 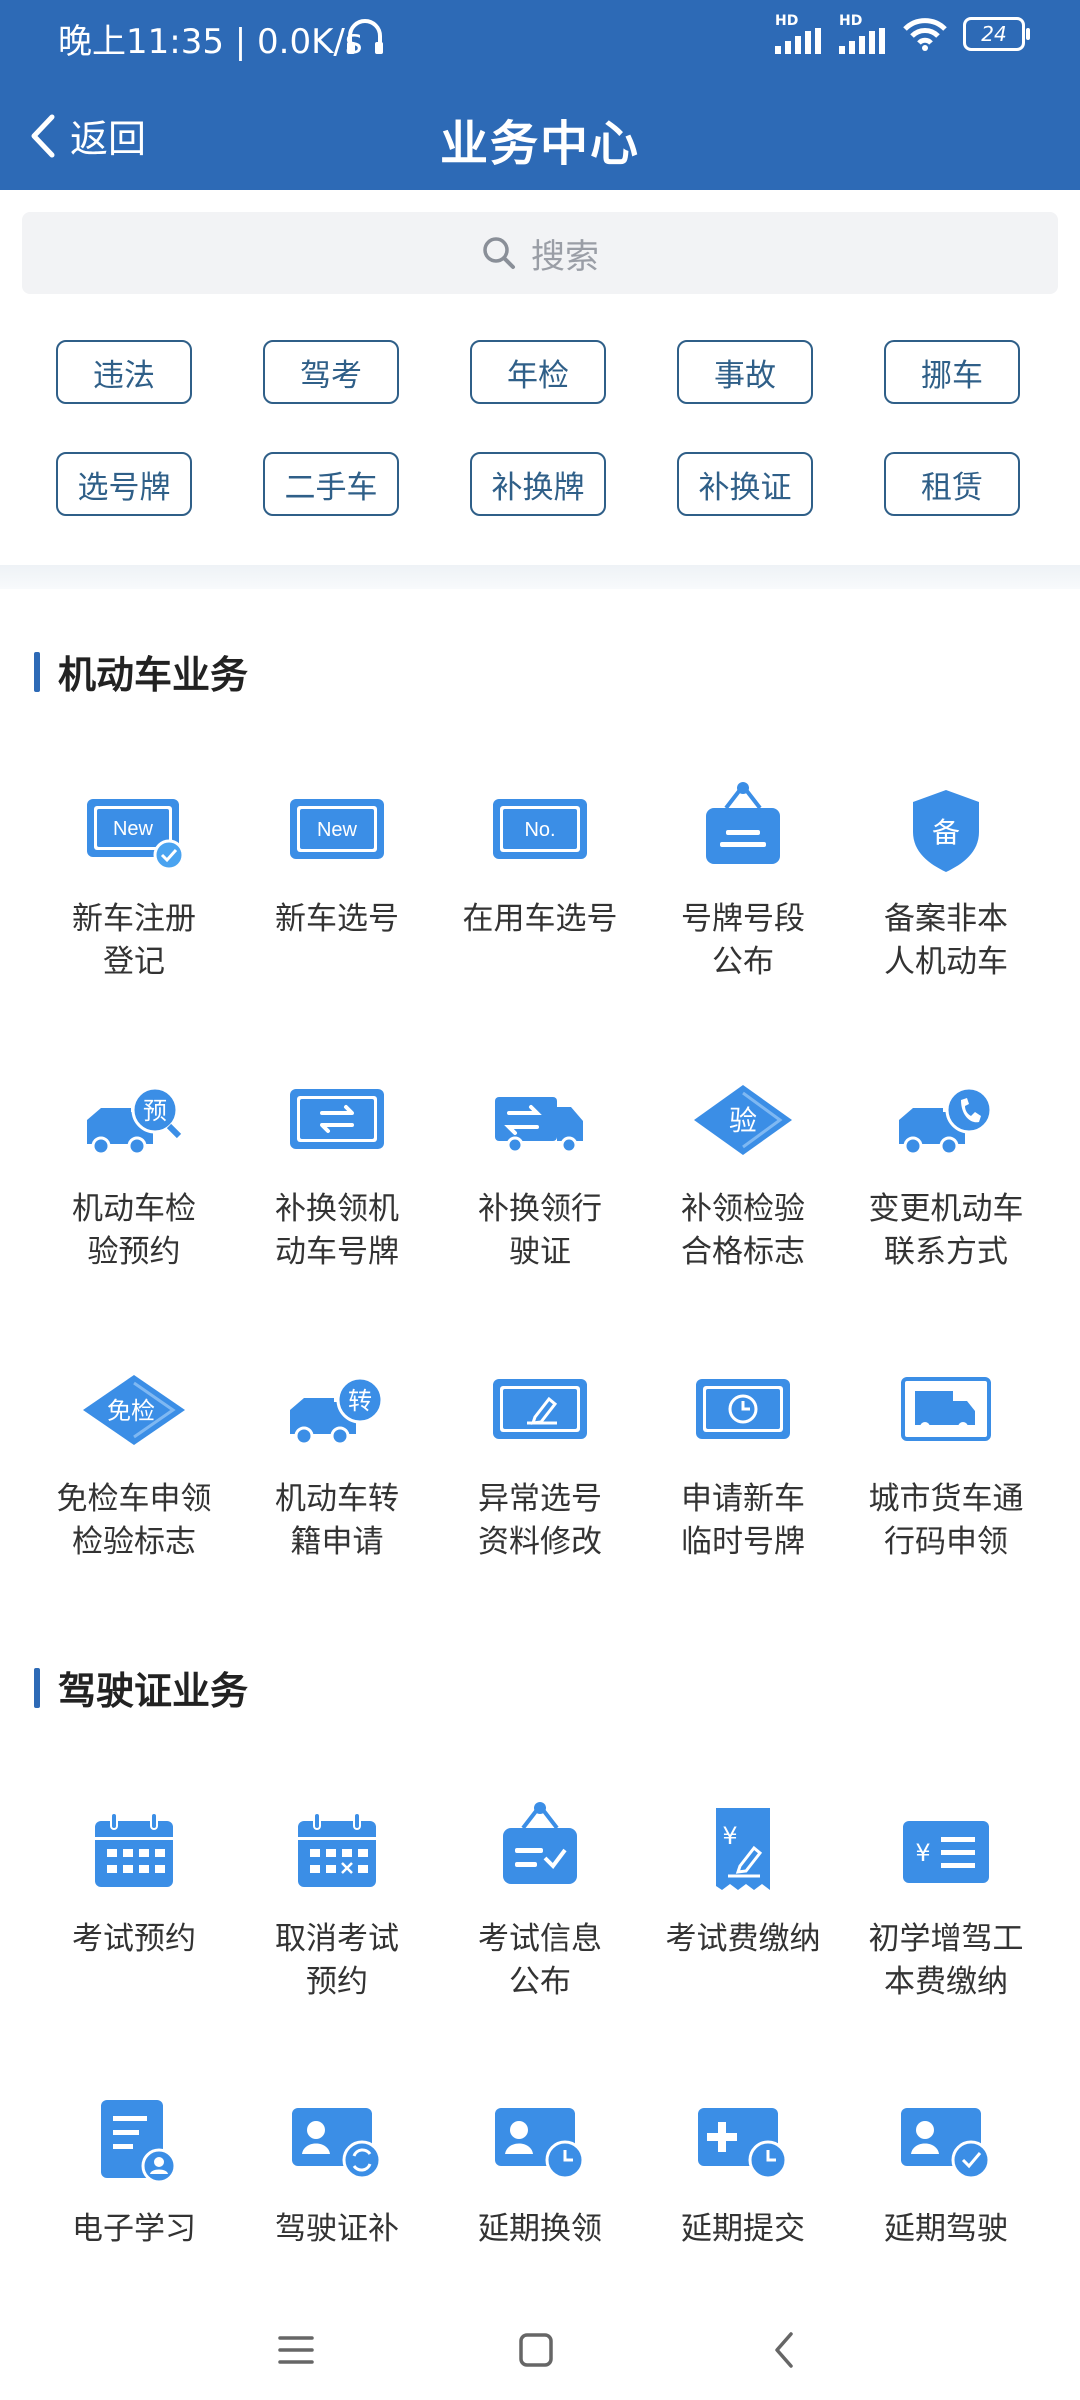 I want to click on truck-transfer-icon: 转, so click(x=337, y=1410).